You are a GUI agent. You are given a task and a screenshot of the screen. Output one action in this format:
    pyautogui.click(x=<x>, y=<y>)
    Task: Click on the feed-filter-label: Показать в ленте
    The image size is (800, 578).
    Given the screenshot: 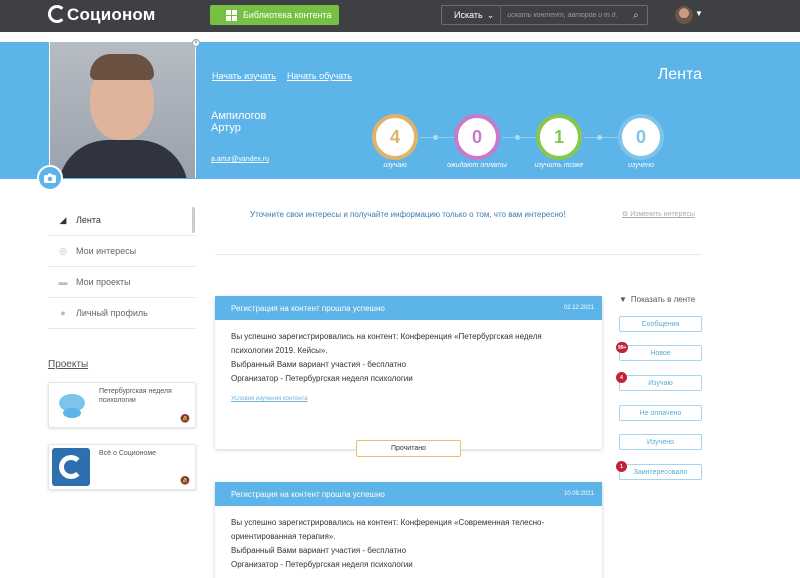 What is the action you would take?
    pyautogui.click(x=663, y=299)
    